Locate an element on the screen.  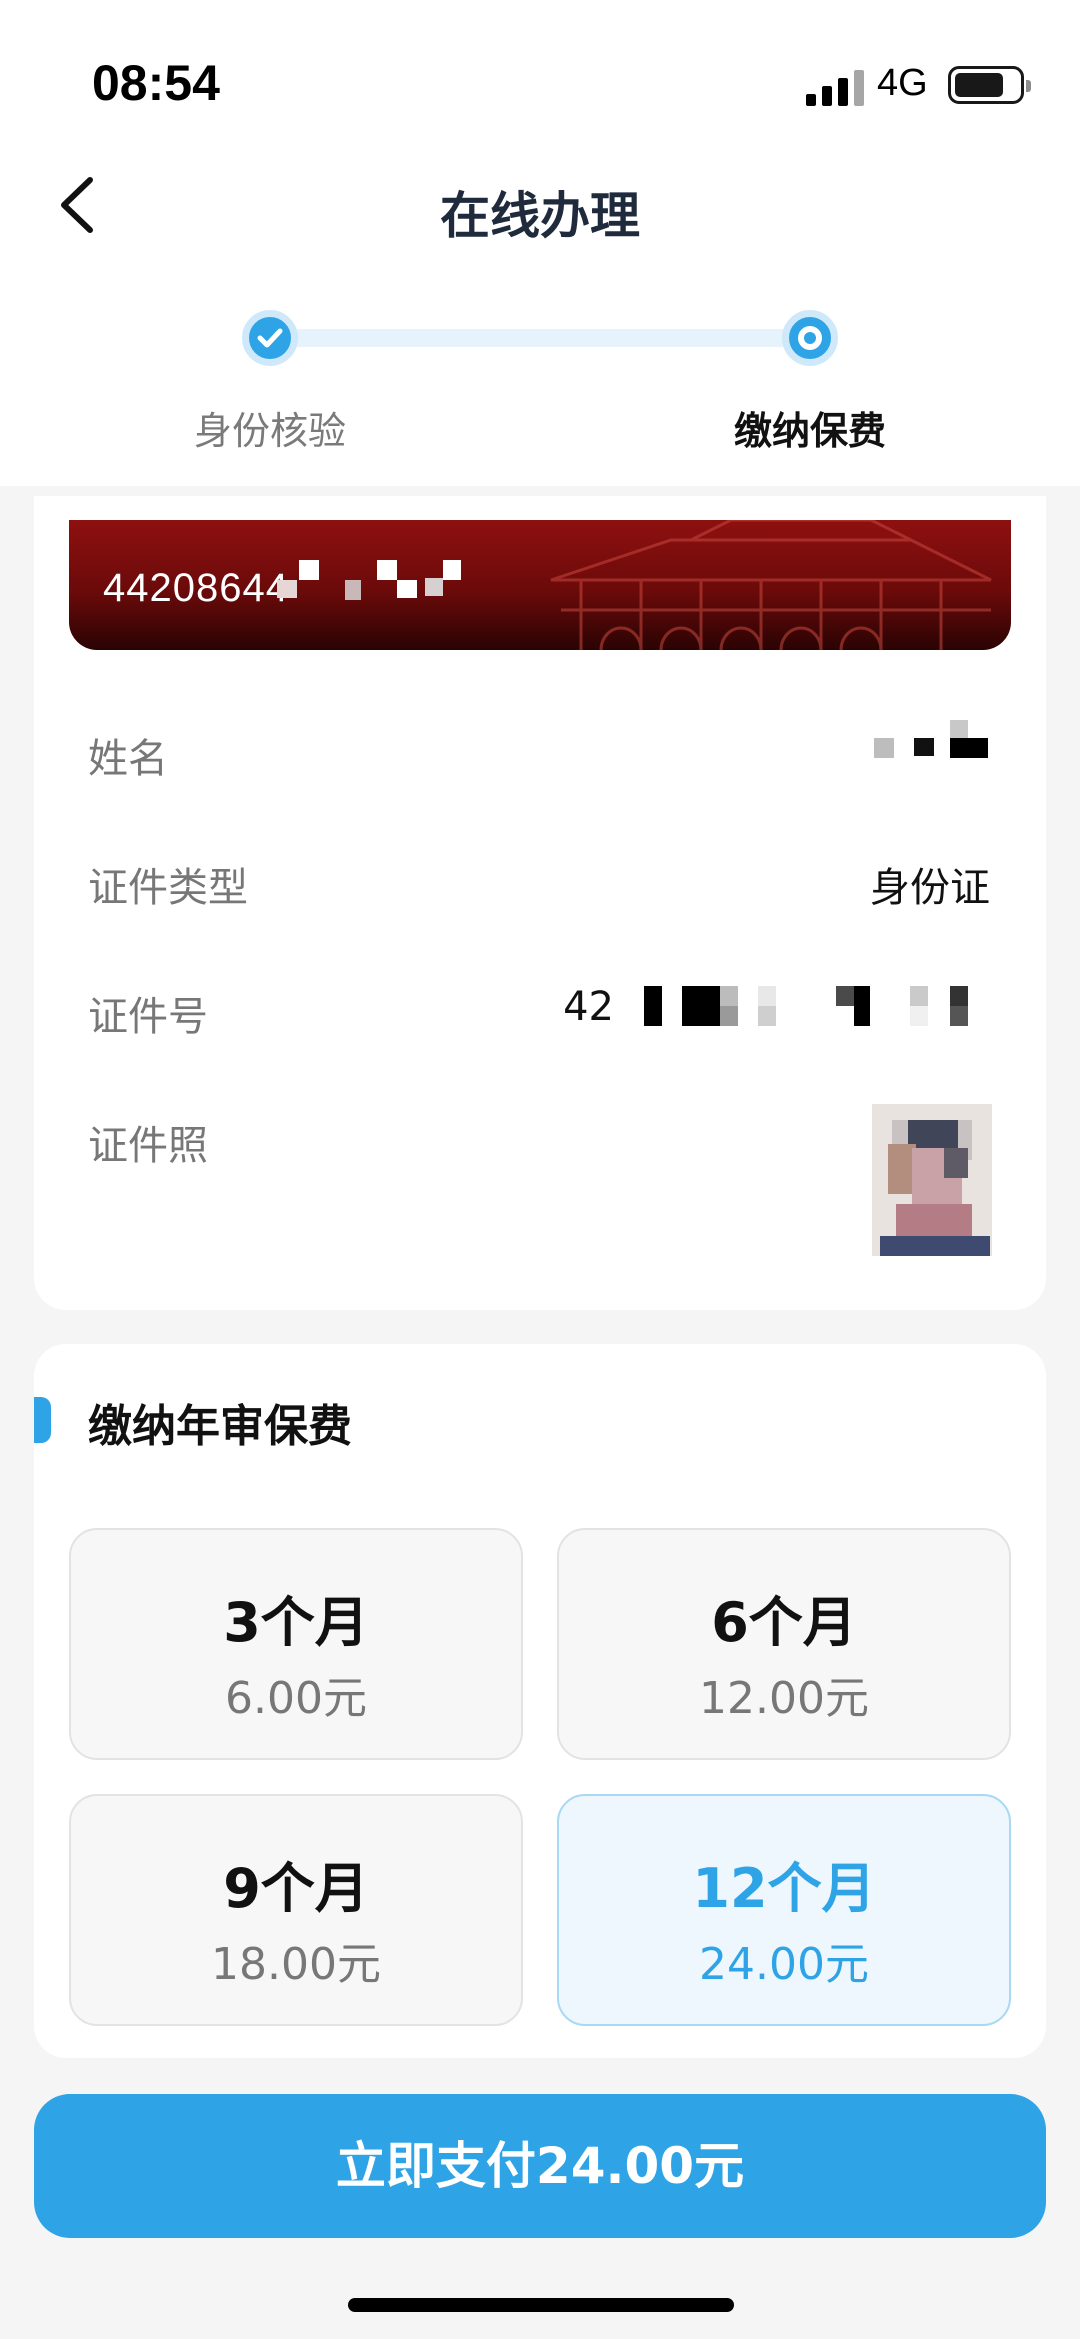
battery-icon is located at coordinates (989, 85).